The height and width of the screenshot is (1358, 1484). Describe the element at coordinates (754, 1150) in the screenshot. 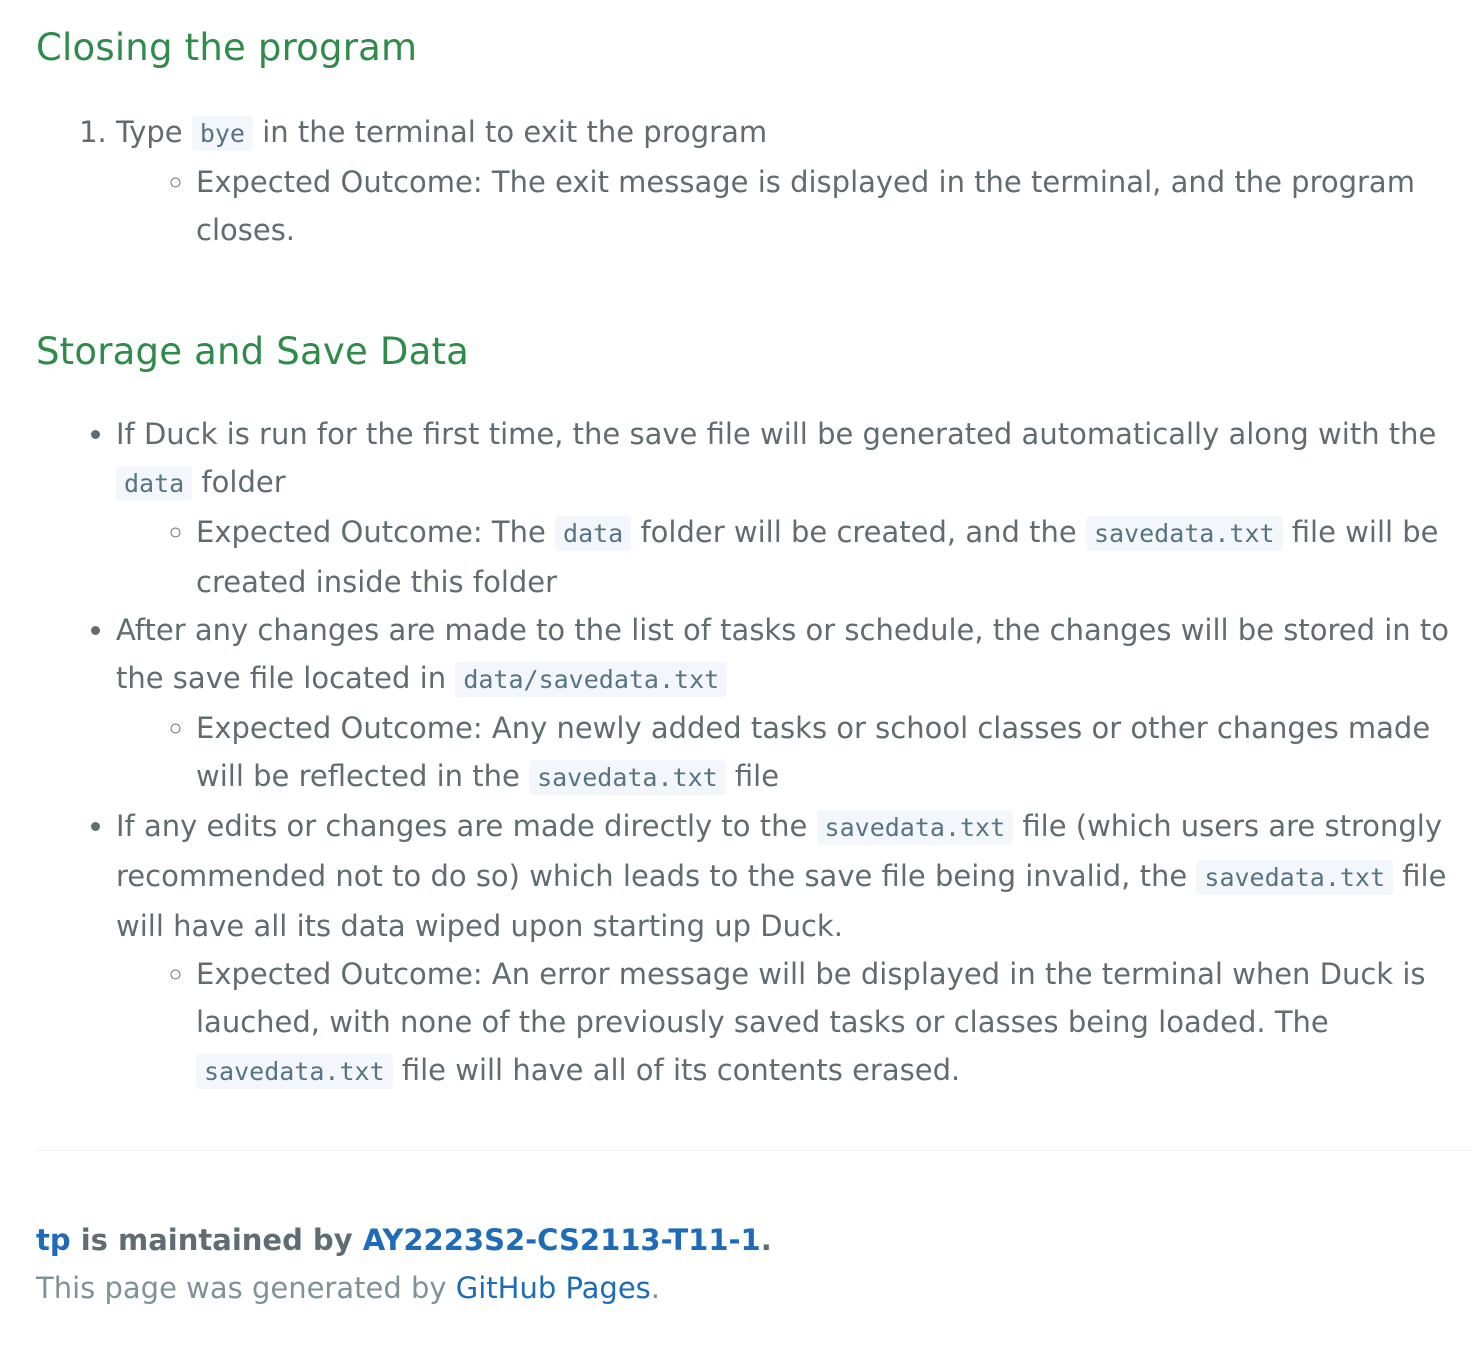

I see `footer-divider` at that location.